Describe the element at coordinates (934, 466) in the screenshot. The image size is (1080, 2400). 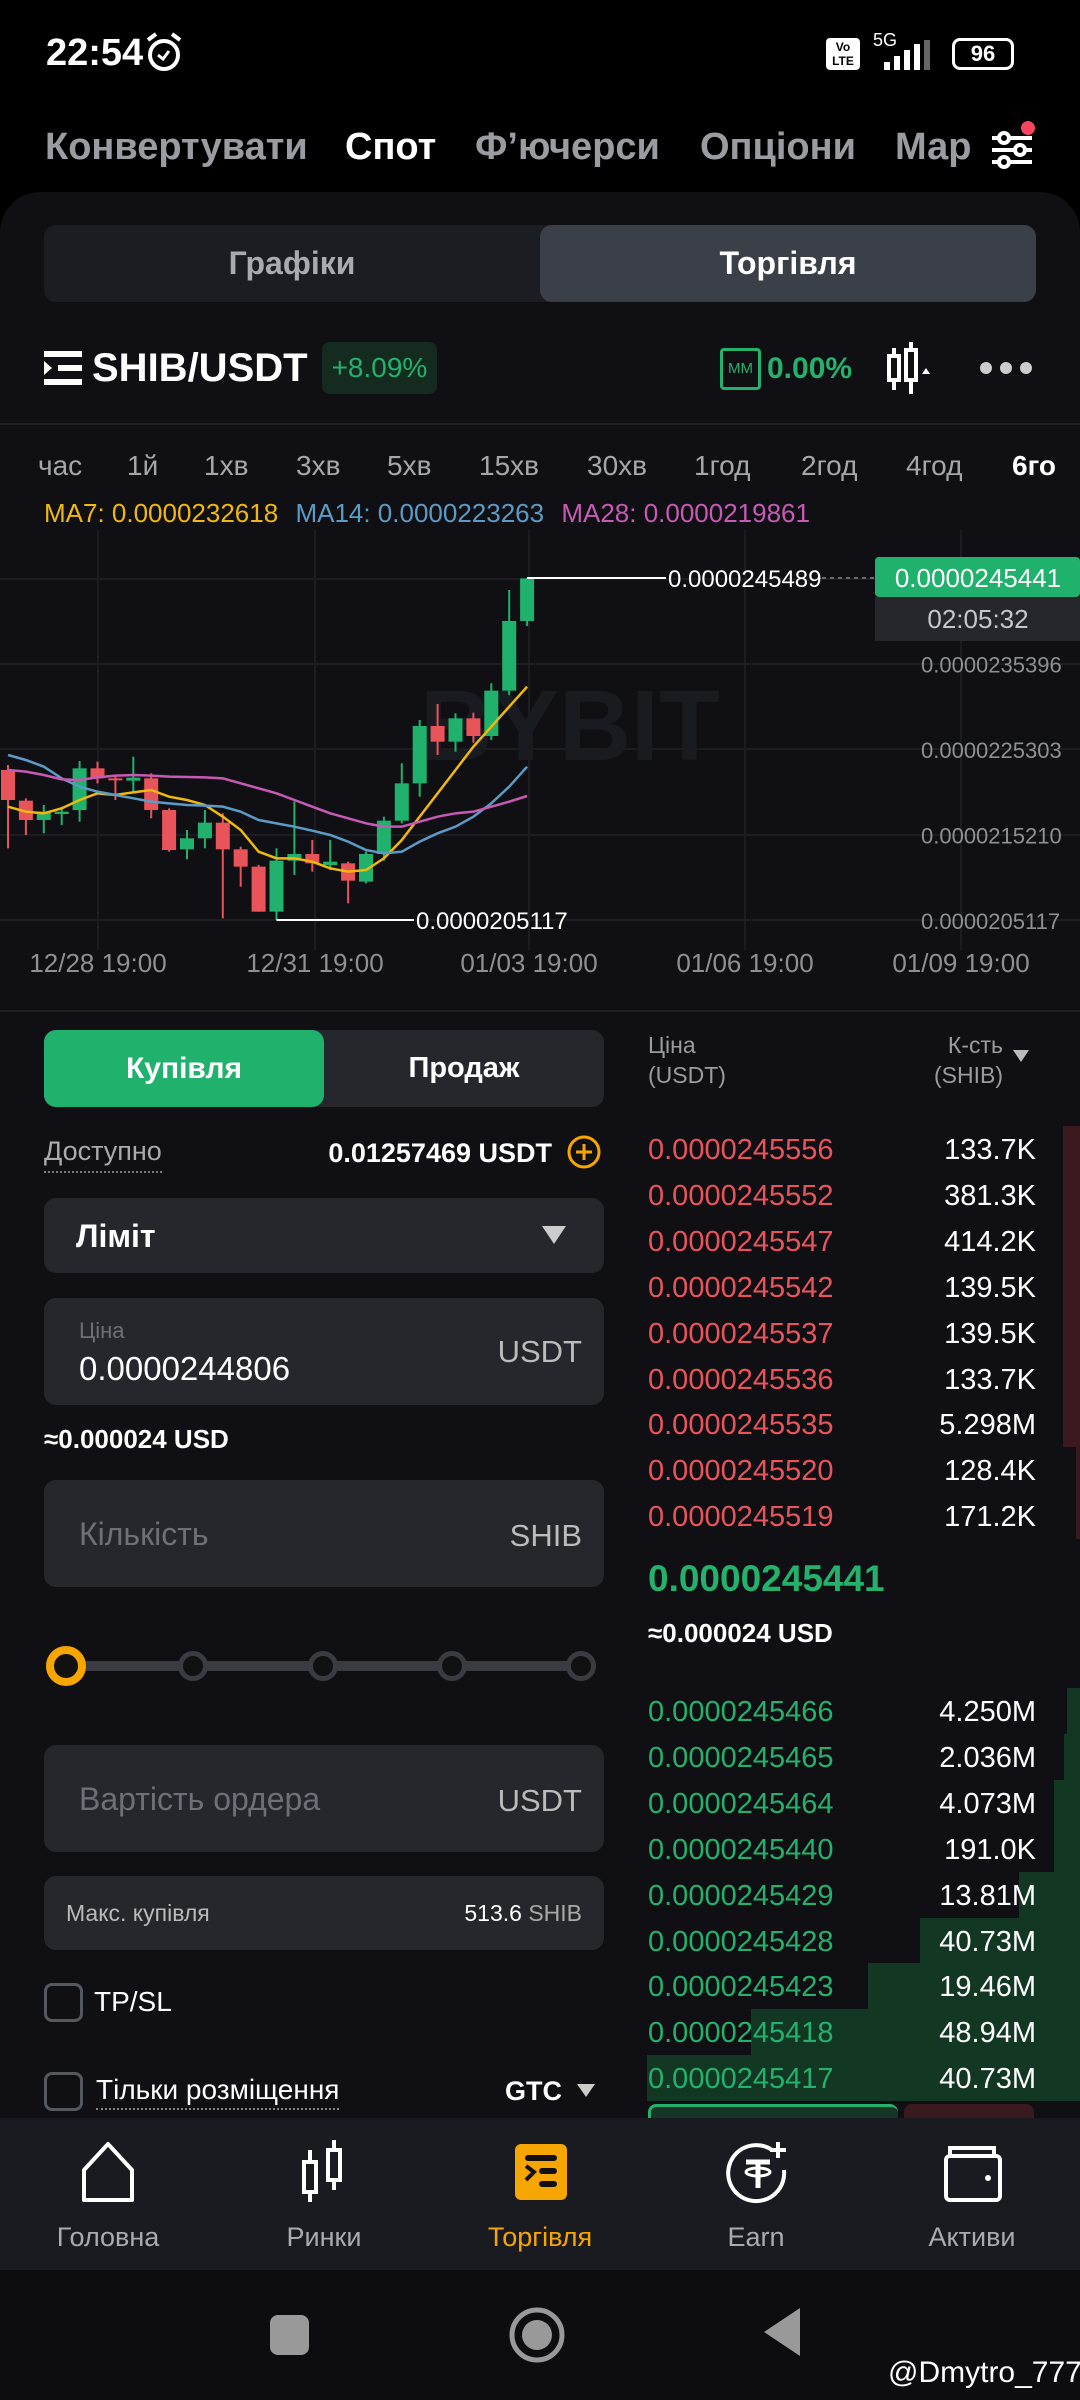
I see `timeframe-item: 4год` at that location.